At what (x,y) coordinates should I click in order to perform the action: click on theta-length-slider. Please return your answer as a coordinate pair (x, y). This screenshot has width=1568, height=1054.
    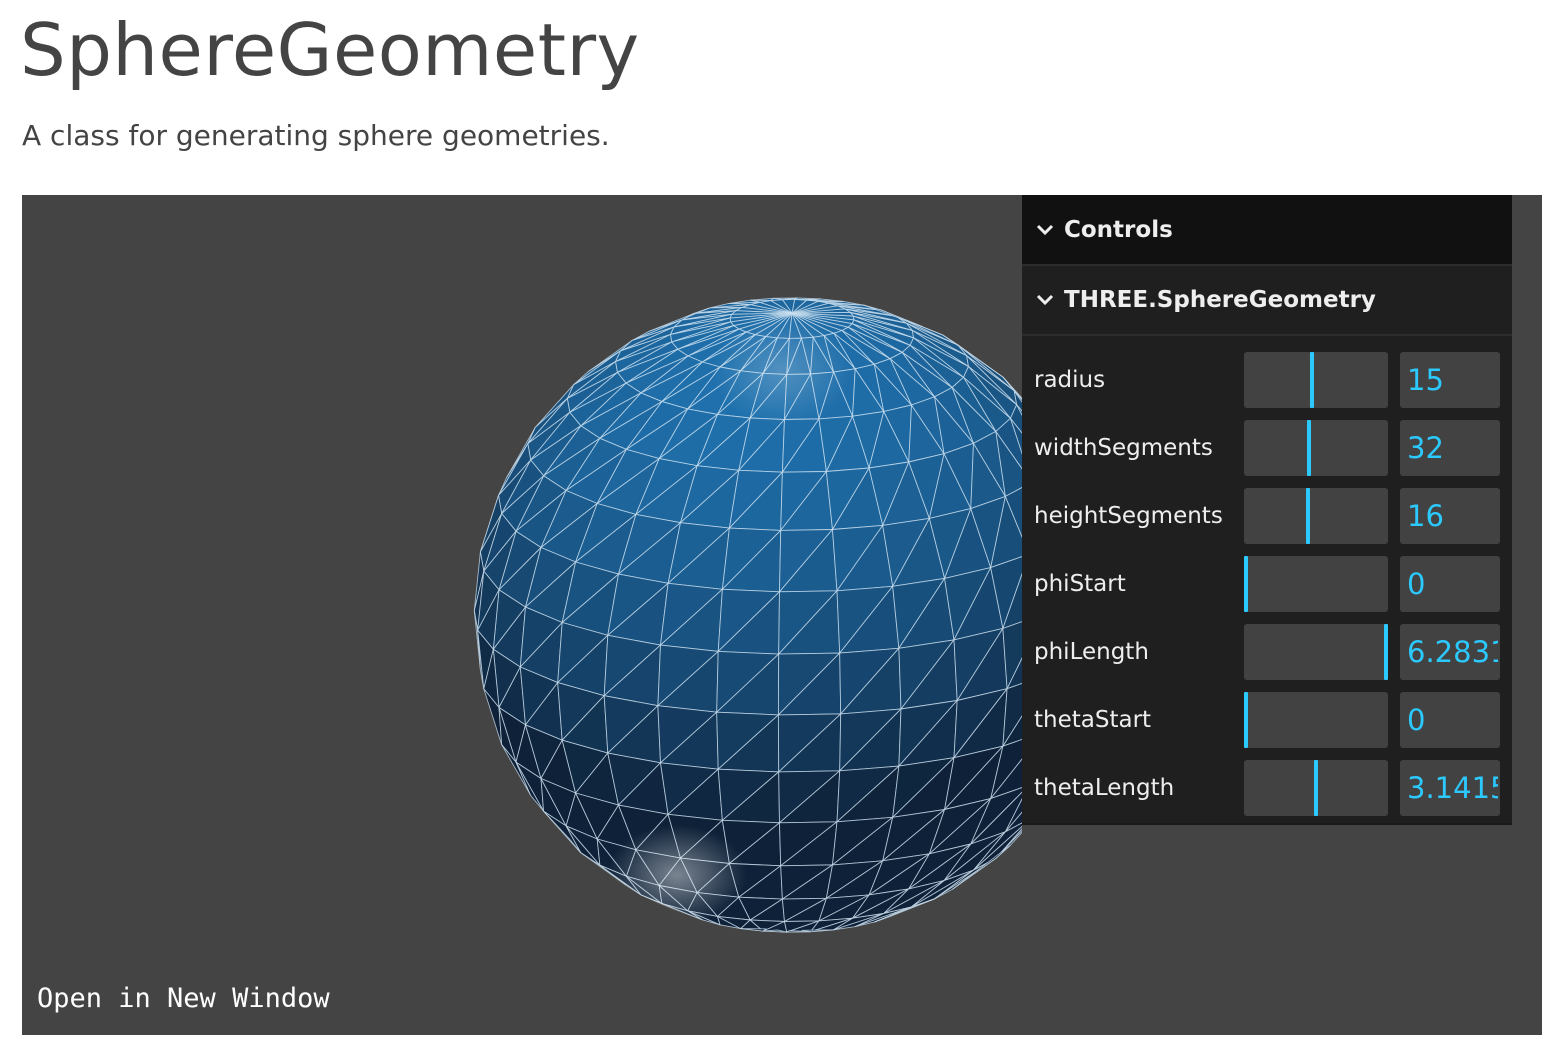
    Looking at the image, I should click on (1316, 788).